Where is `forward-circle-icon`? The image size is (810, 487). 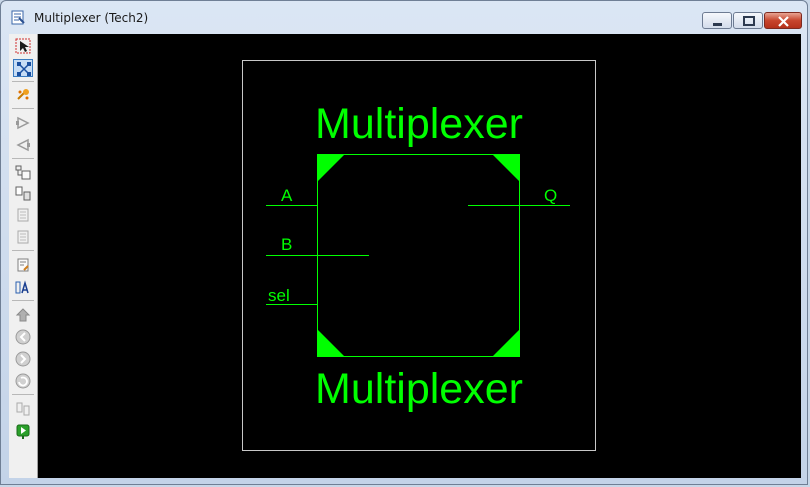 forward-circle-icon is located at coordinates (23, 359).